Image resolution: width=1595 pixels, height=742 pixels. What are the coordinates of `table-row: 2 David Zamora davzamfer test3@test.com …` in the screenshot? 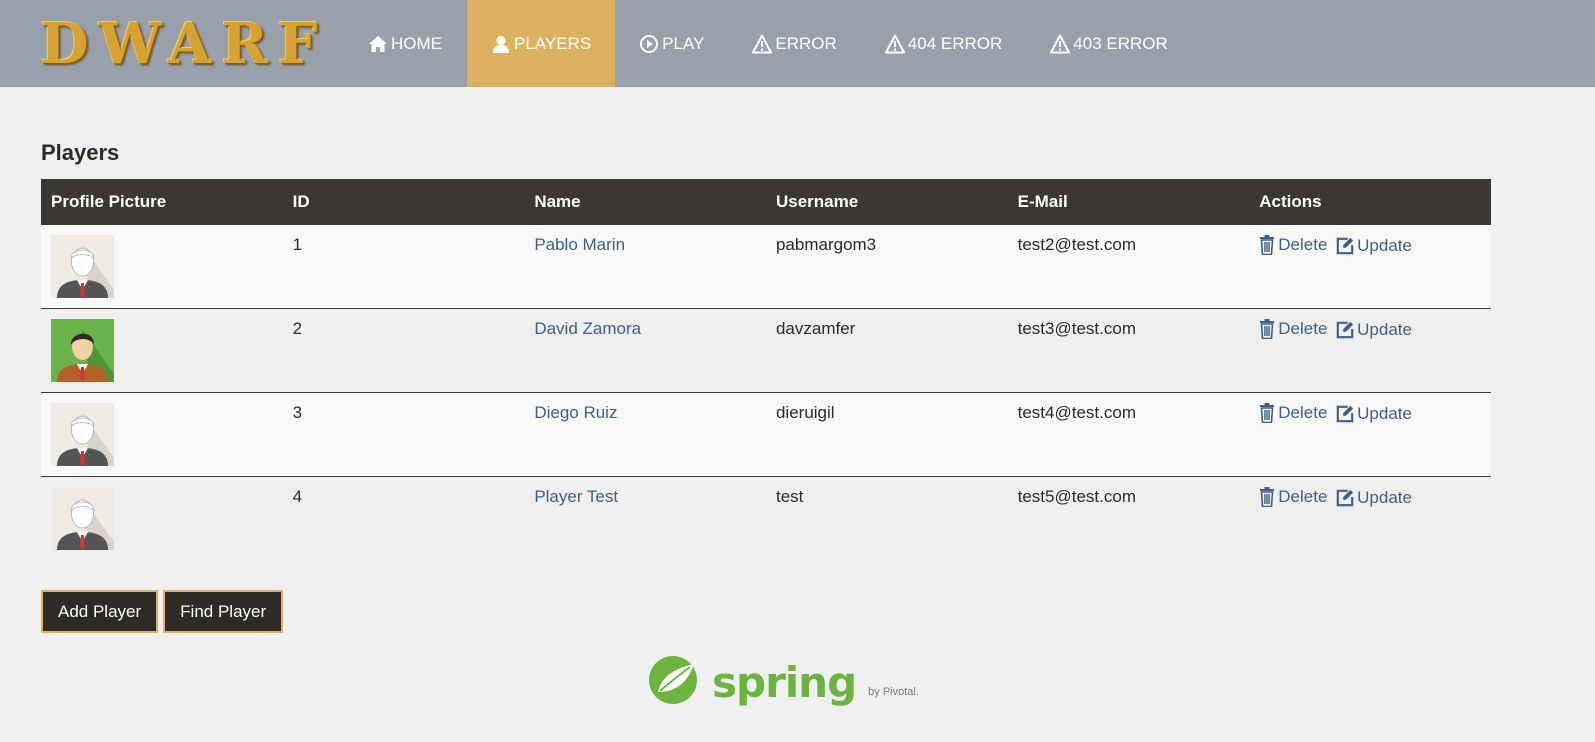 It's located at (766, 350).